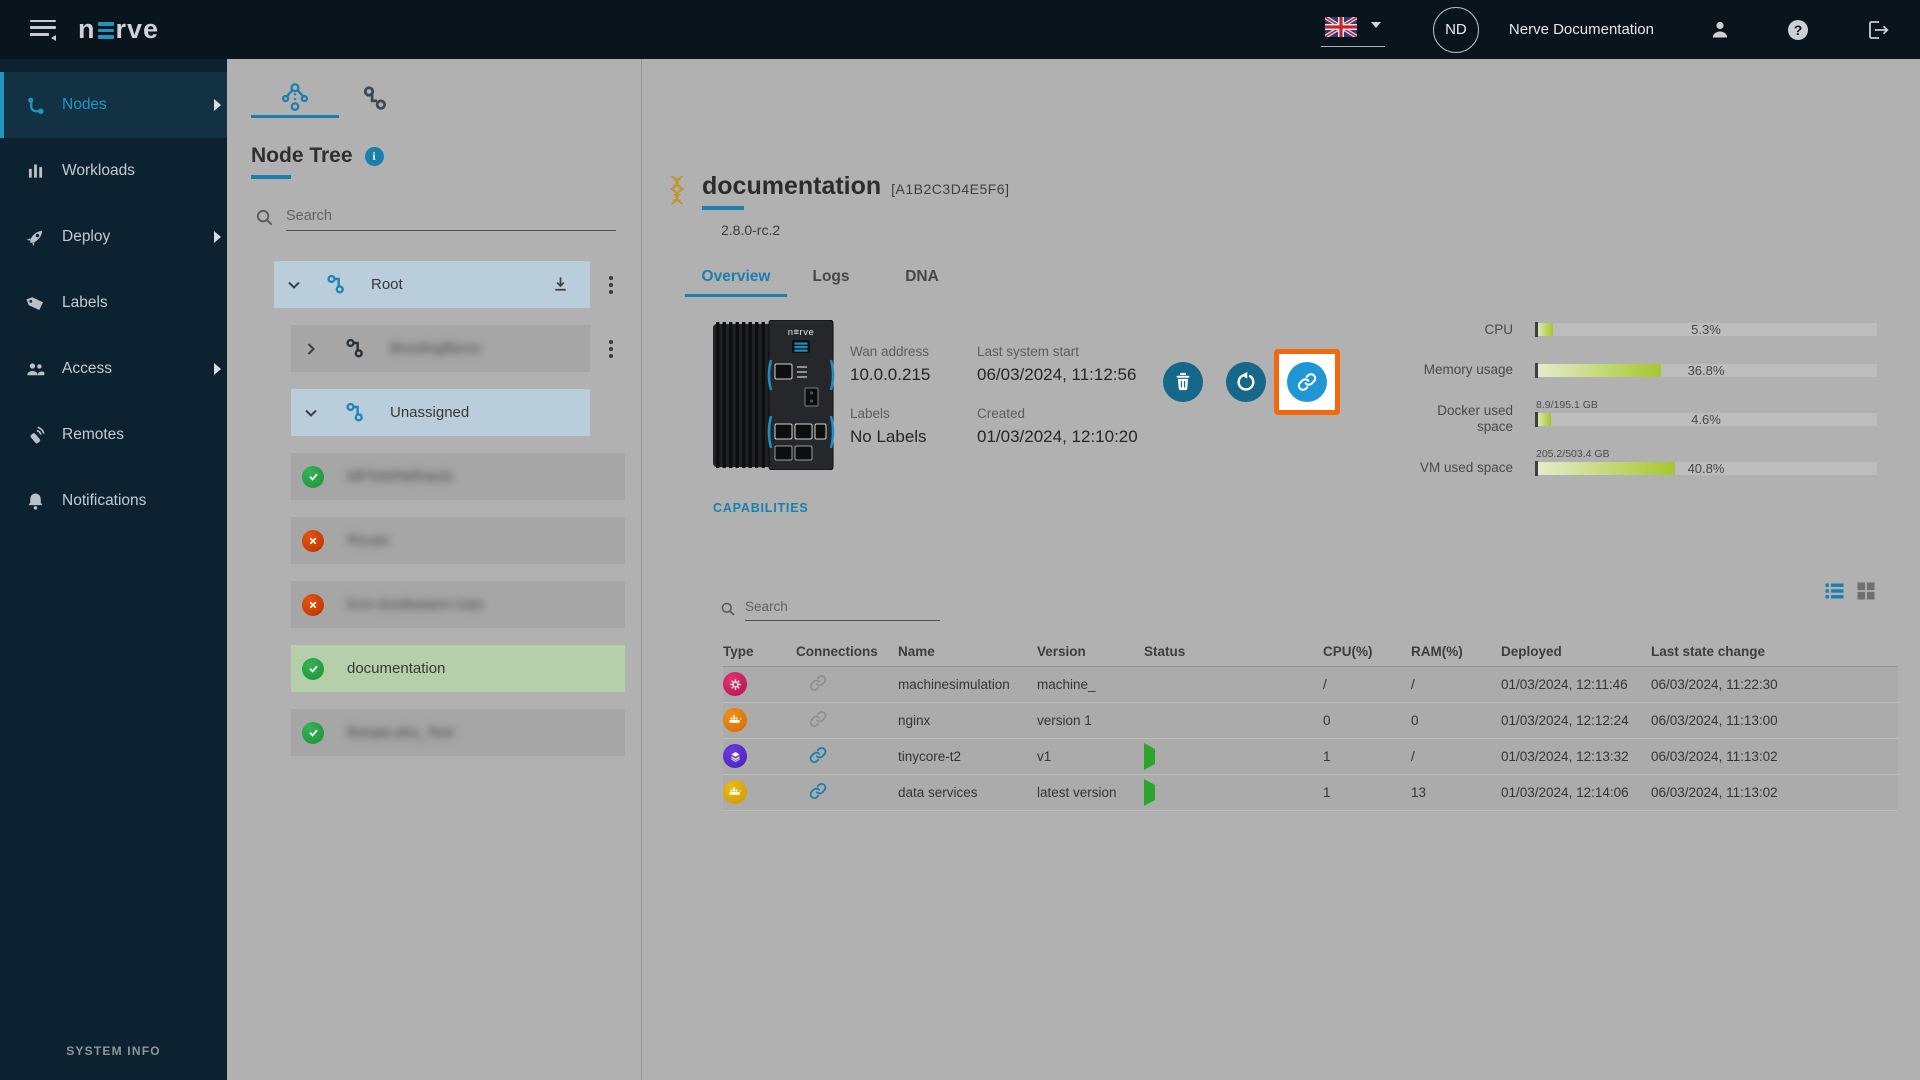 This screenshot has height=1080, width=1920. What do you see at coordinates (458, 668) in the screenshot?
I see `tree-row-documentation: documentation` at bounding box center [458, 668].